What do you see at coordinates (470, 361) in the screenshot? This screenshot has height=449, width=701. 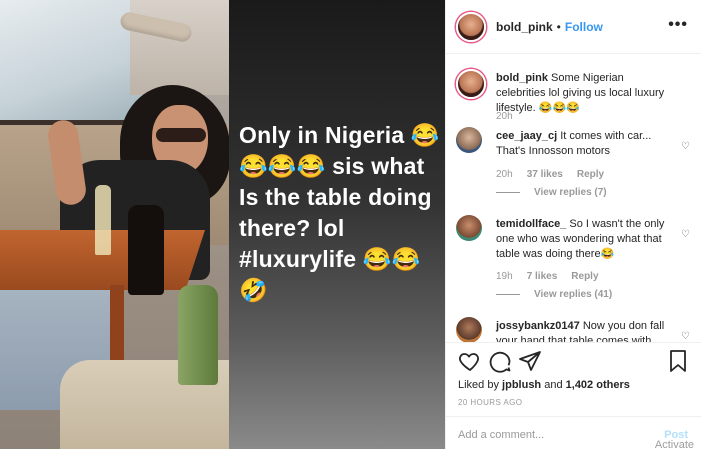 I see `heart-icon` at bounding box center [470, 361].